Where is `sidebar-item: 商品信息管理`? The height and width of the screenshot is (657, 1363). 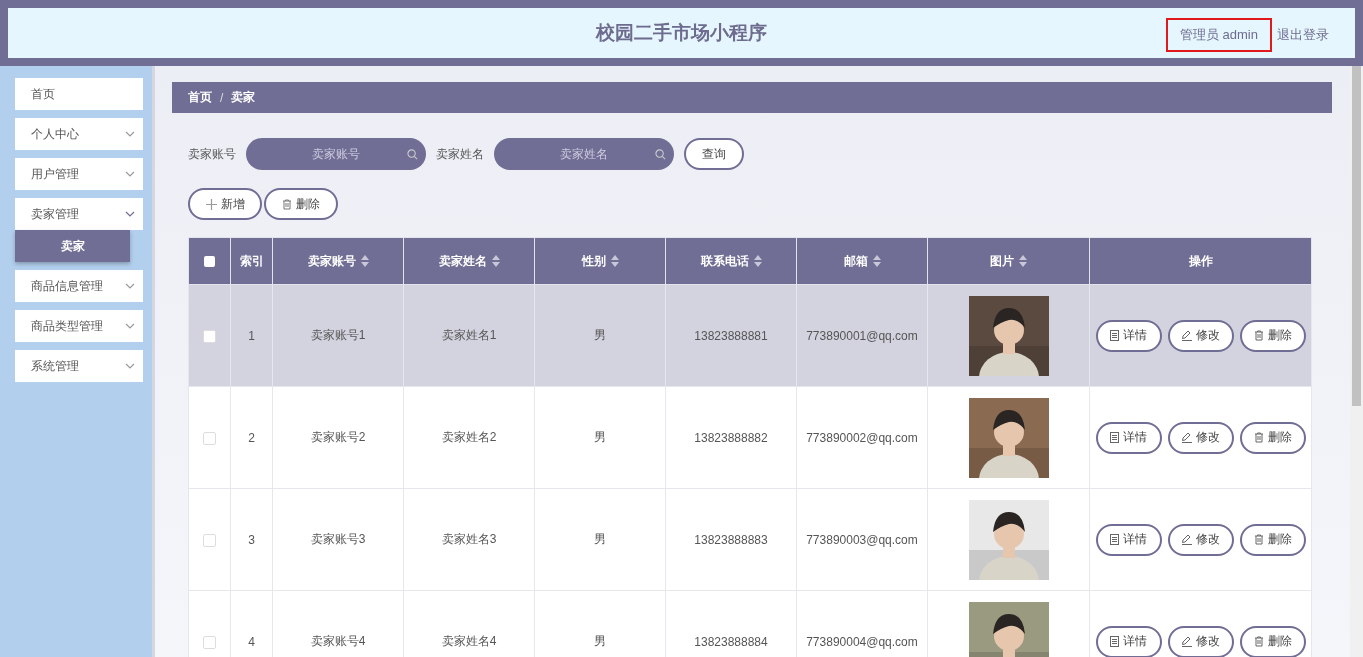
sidebar-item: 商品信息管理 is located at coordinates (79, 286).